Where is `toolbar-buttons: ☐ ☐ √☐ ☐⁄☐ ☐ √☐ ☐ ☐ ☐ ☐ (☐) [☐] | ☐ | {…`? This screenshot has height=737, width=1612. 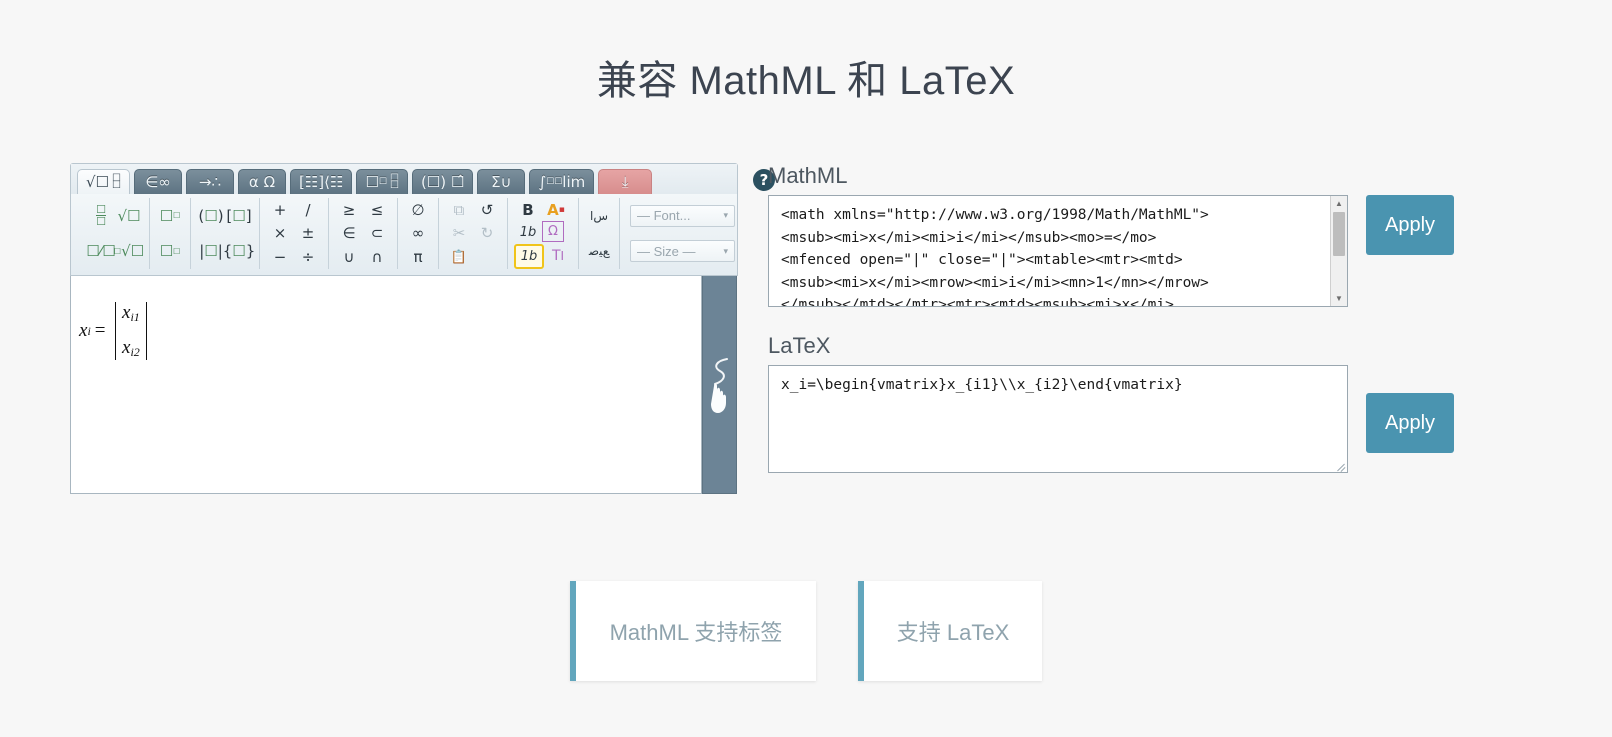
toolbar-buttons: ☐ ☐ √☐ ☐⁄☐ ☐ √☐ ☐ ☐ ☐ ☐ (☐) [☐] | ☐ | {… is located at coordinates (404, 234).